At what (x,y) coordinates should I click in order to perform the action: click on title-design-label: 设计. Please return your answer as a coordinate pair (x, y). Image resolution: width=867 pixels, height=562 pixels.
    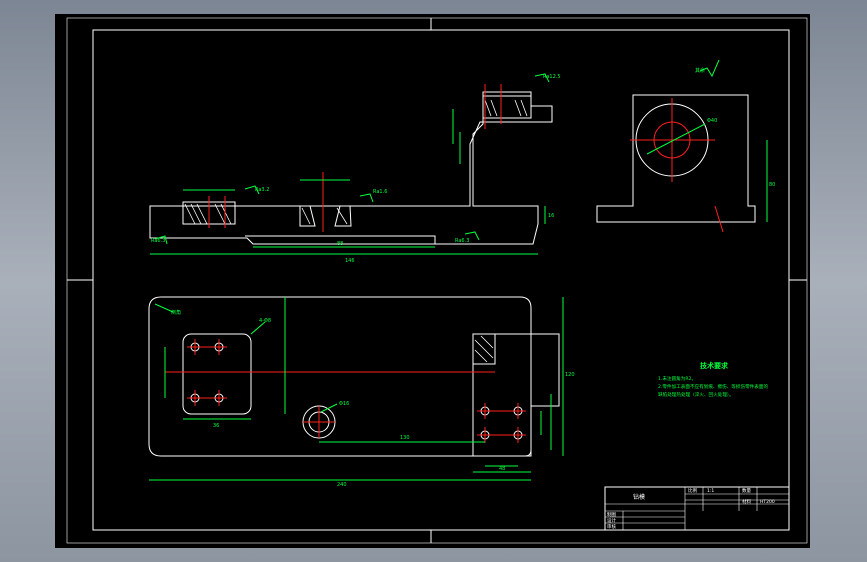
    Looking at the image, I should click on (611, 520).